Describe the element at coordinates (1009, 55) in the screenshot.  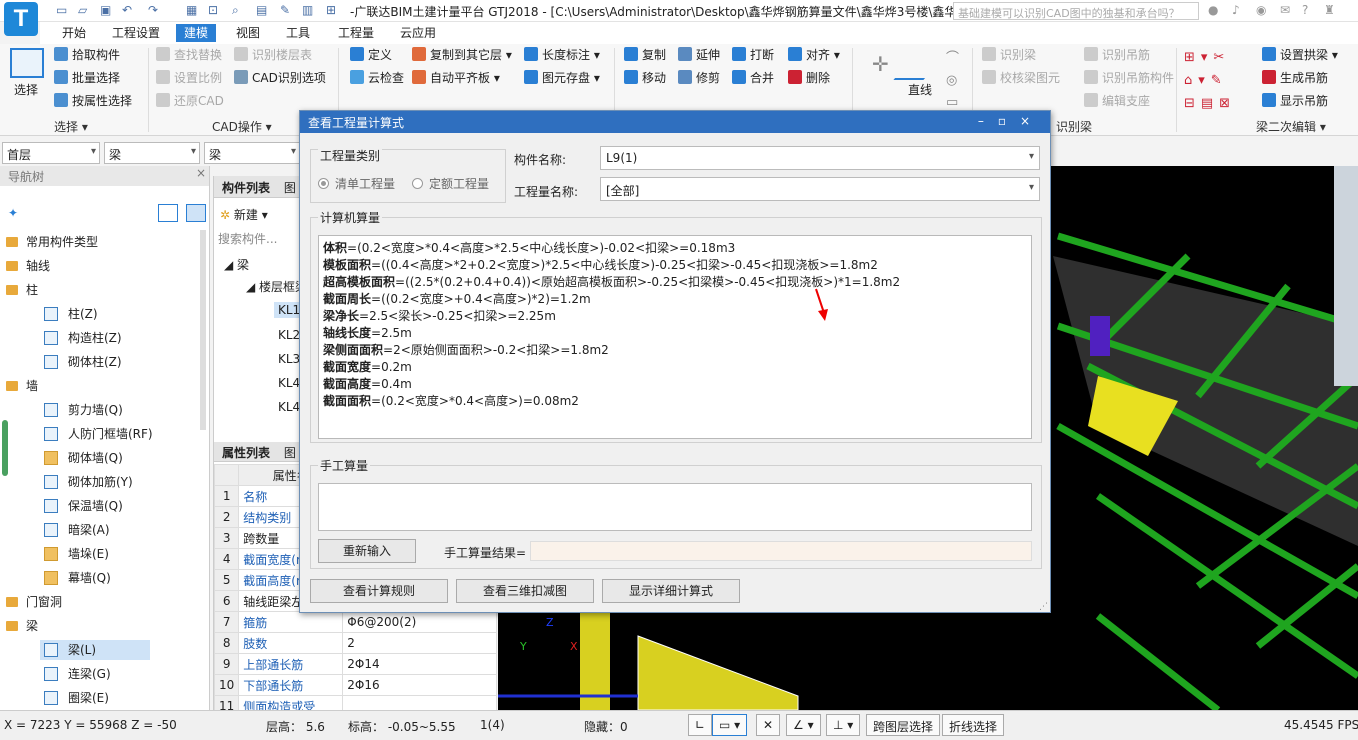
I see `recognize-beam-button: 识别梁` at that location.